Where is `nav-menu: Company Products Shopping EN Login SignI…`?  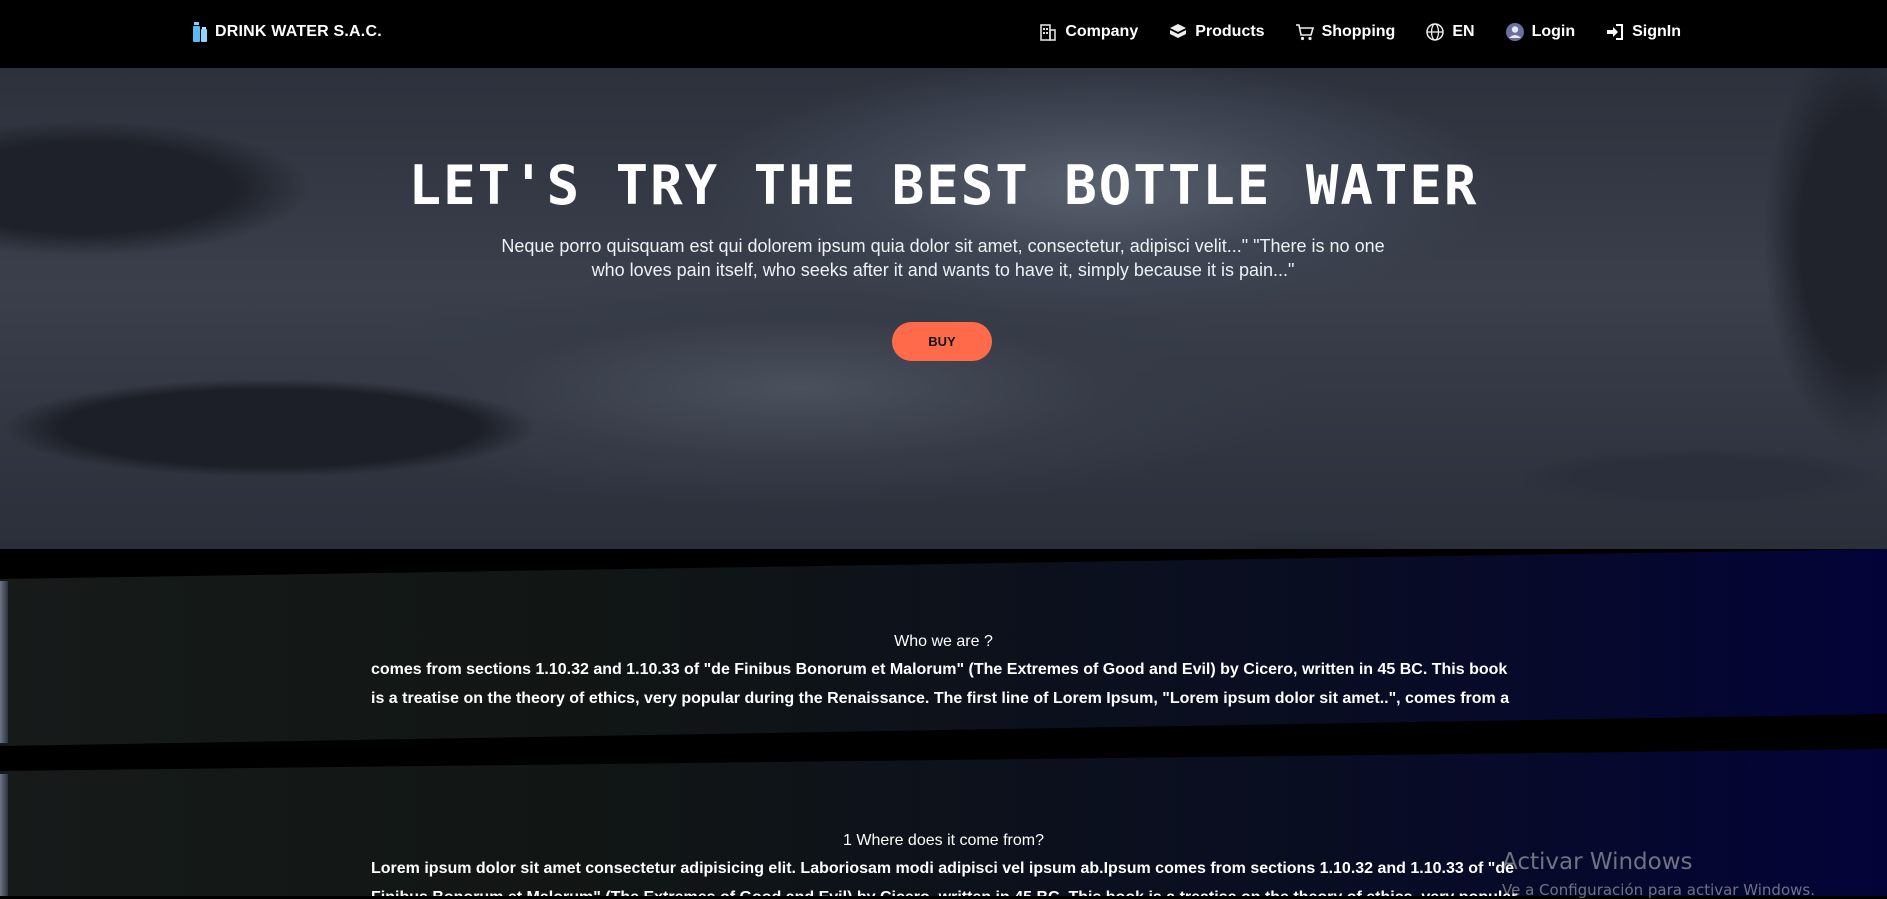
nav-menu: Company Products Shopping EN Login SignI… is located at coordinates (1359, 32).